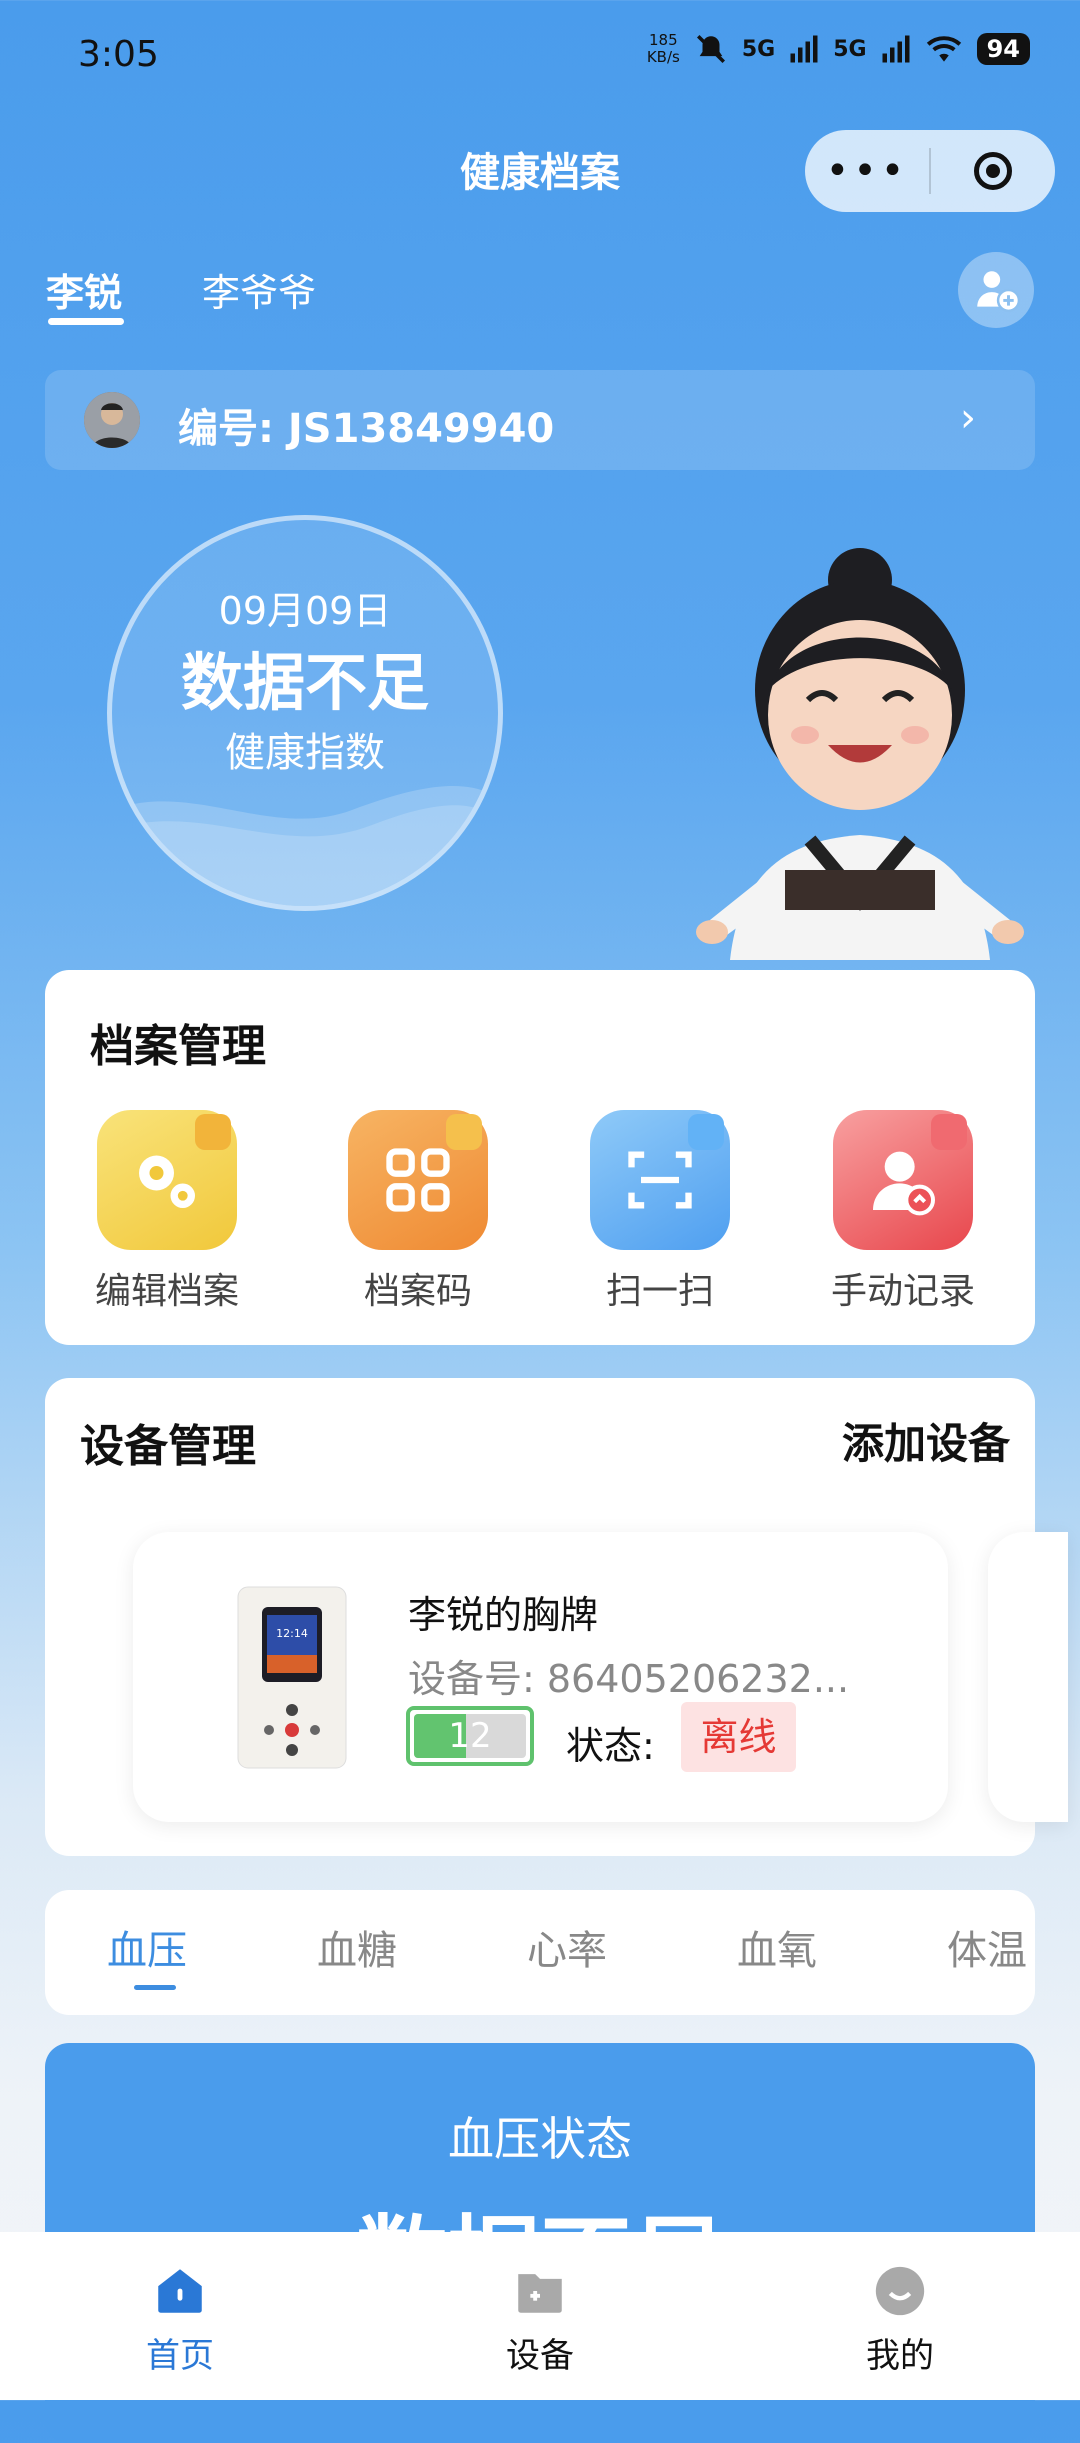  Describe the element at coordinates (84, 289) in the screenshot. I see `person-tab-1: 李锐` at that location.